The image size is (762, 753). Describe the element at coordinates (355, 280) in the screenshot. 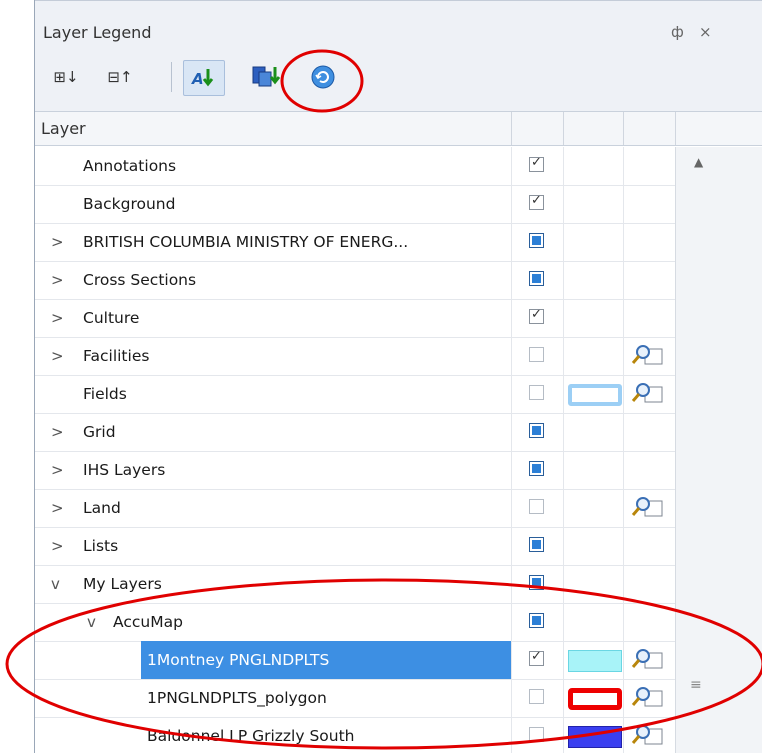

I see `layer-row: > Cross Sections` at that location.